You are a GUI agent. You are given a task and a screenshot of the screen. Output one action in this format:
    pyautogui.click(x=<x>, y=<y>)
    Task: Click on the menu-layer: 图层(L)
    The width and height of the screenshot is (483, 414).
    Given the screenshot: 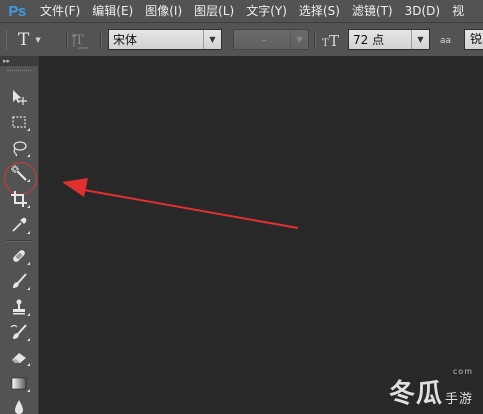 What is the action you would take?
    pyautogui.click(x=214, y=11)
    